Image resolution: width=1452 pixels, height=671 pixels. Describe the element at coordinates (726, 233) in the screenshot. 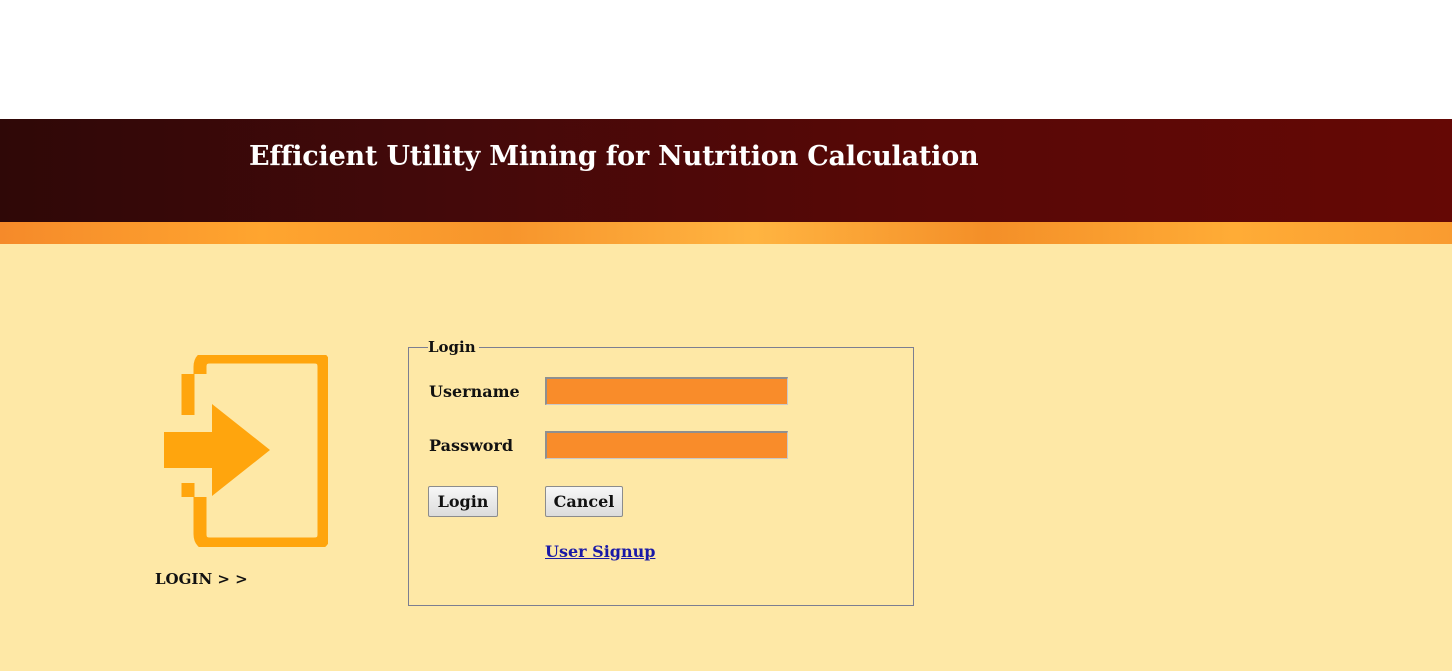

I see `header-stripe` at that location.